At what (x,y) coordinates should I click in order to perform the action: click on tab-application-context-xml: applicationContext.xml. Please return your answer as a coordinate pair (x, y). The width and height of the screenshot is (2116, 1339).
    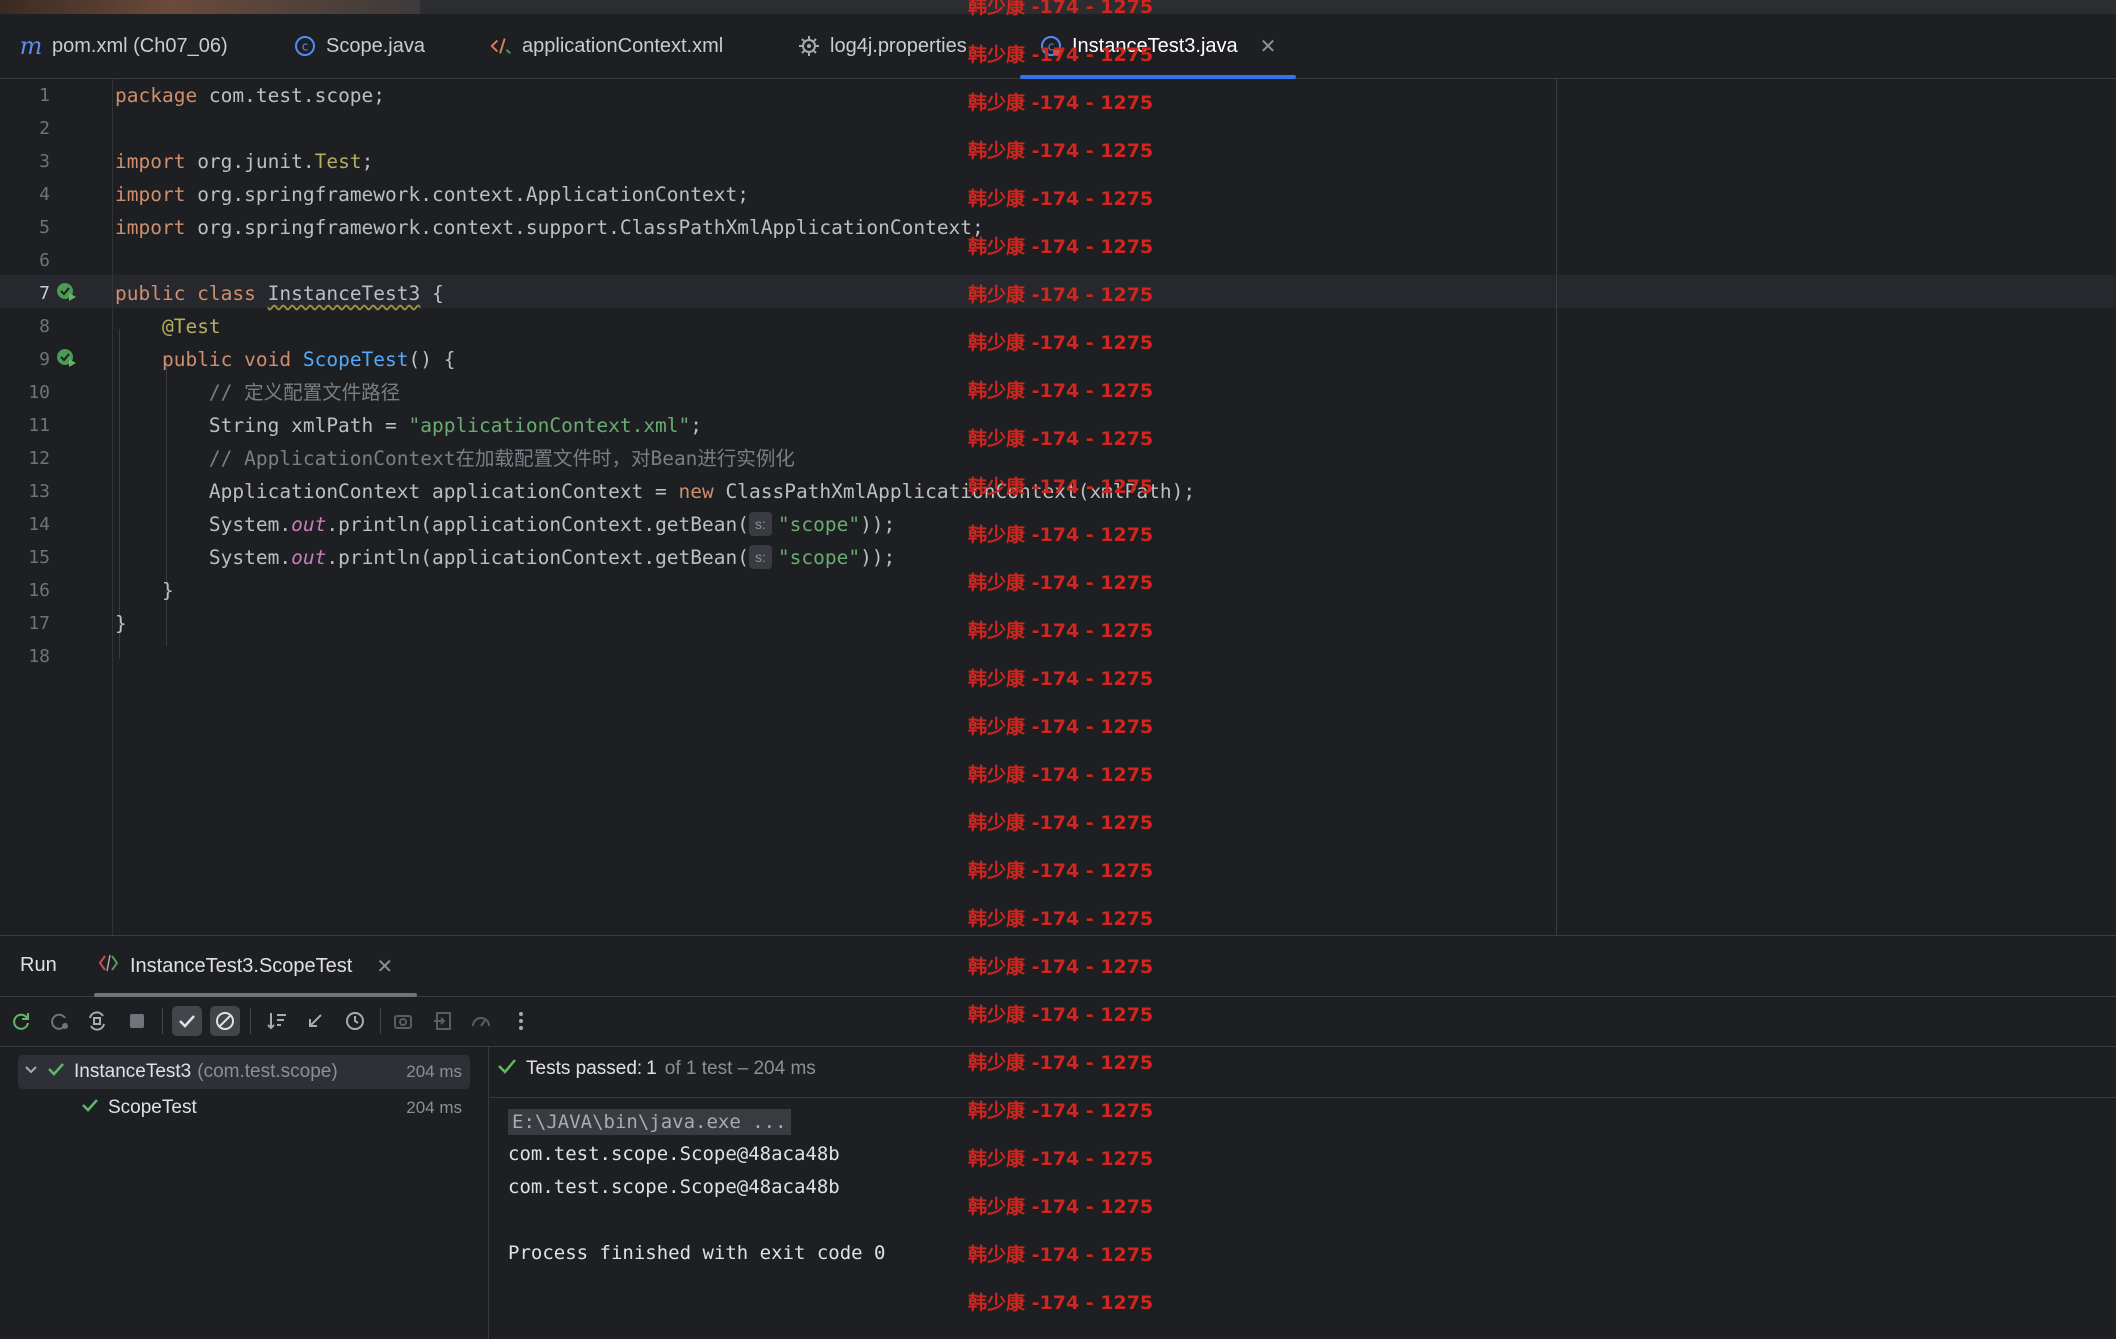
    Looking at the image, I should click on (606, 46).